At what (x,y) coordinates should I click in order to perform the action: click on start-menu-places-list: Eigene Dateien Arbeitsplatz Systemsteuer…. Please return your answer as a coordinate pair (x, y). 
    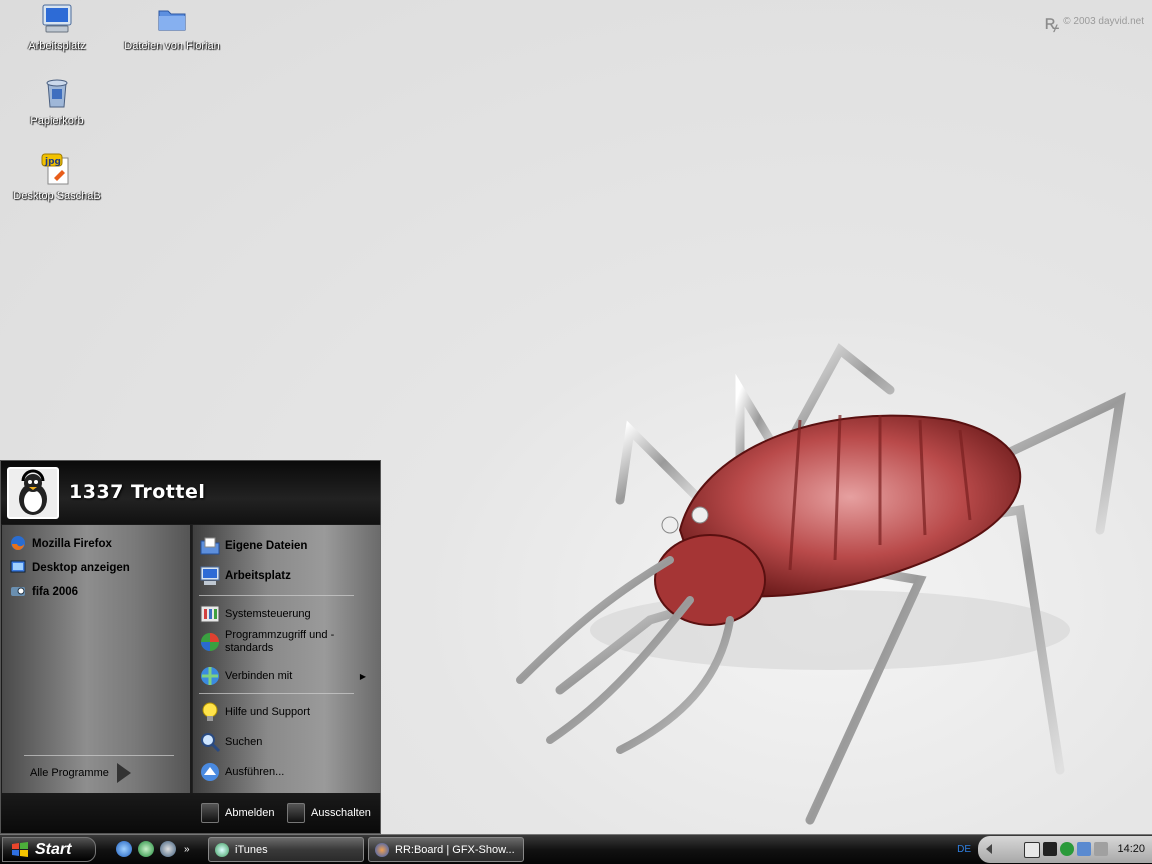
    Looking at the image, I should click on (286, 659).